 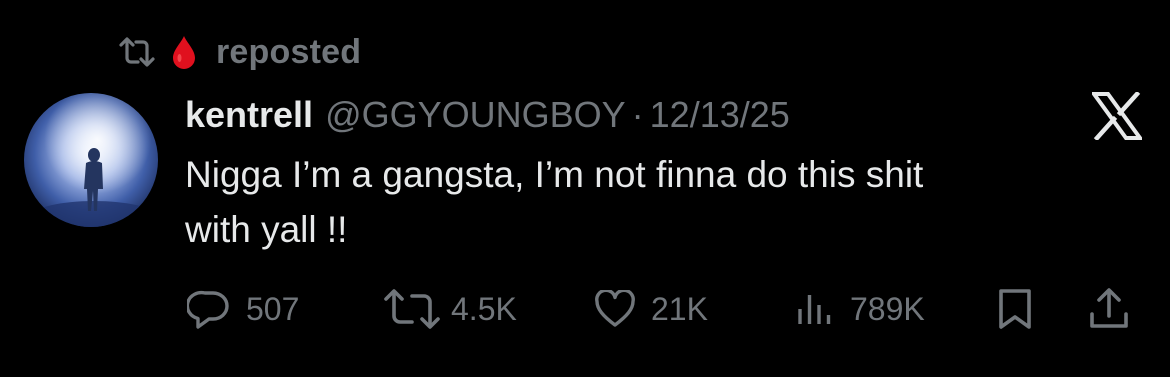 I want to click on share-icon, so click(x=1109, y=309).